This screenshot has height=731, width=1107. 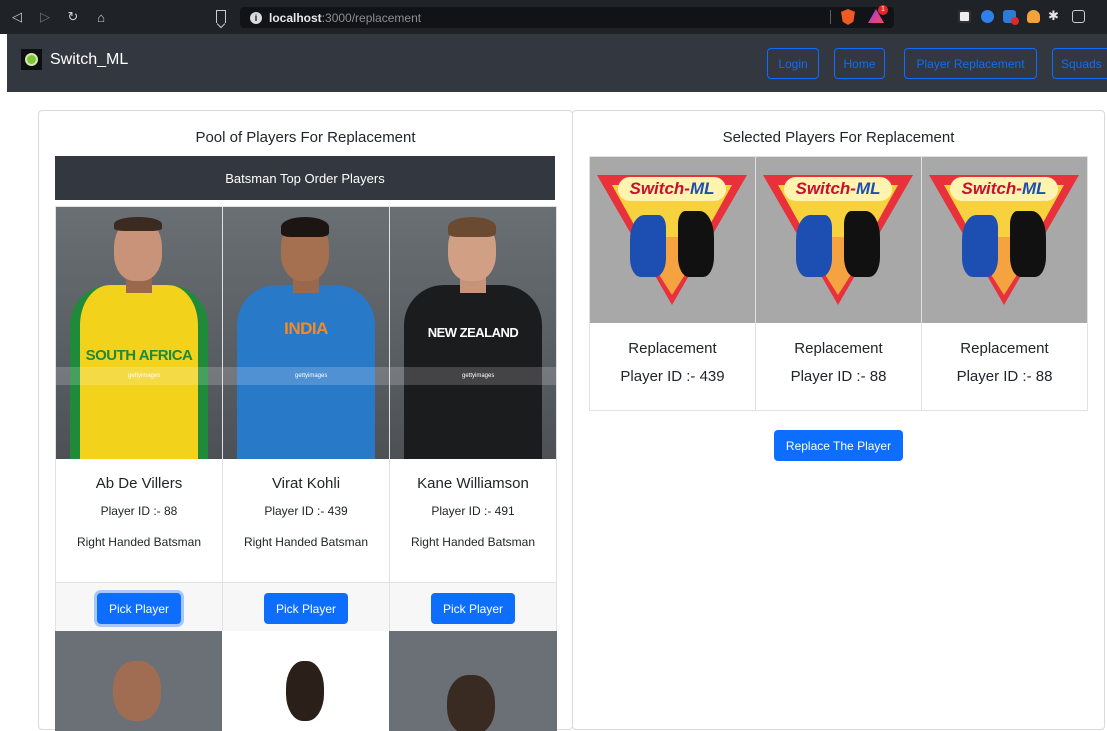 I want to click on home-icon: ⌂, so click(x=101, y=17).